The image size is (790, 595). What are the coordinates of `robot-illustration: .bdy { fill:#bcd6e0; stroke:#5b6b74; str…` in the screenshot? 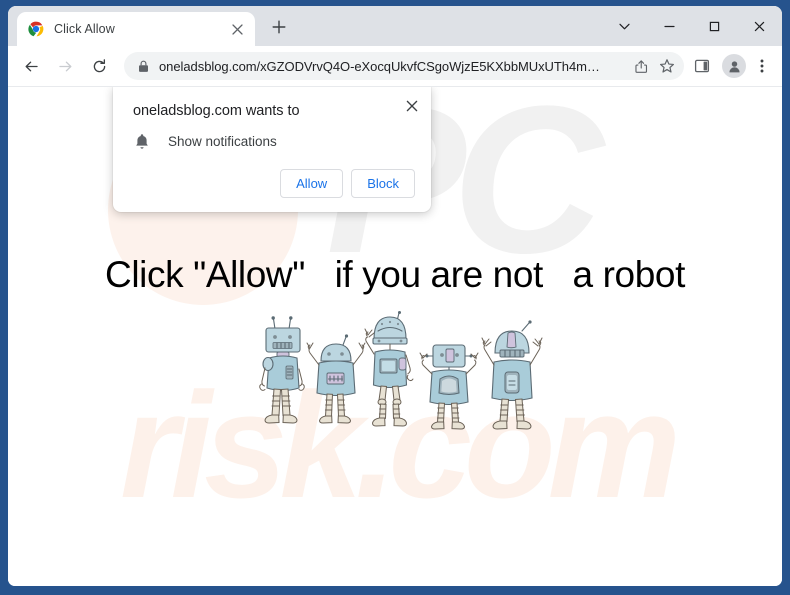 It's located at (405, 373).